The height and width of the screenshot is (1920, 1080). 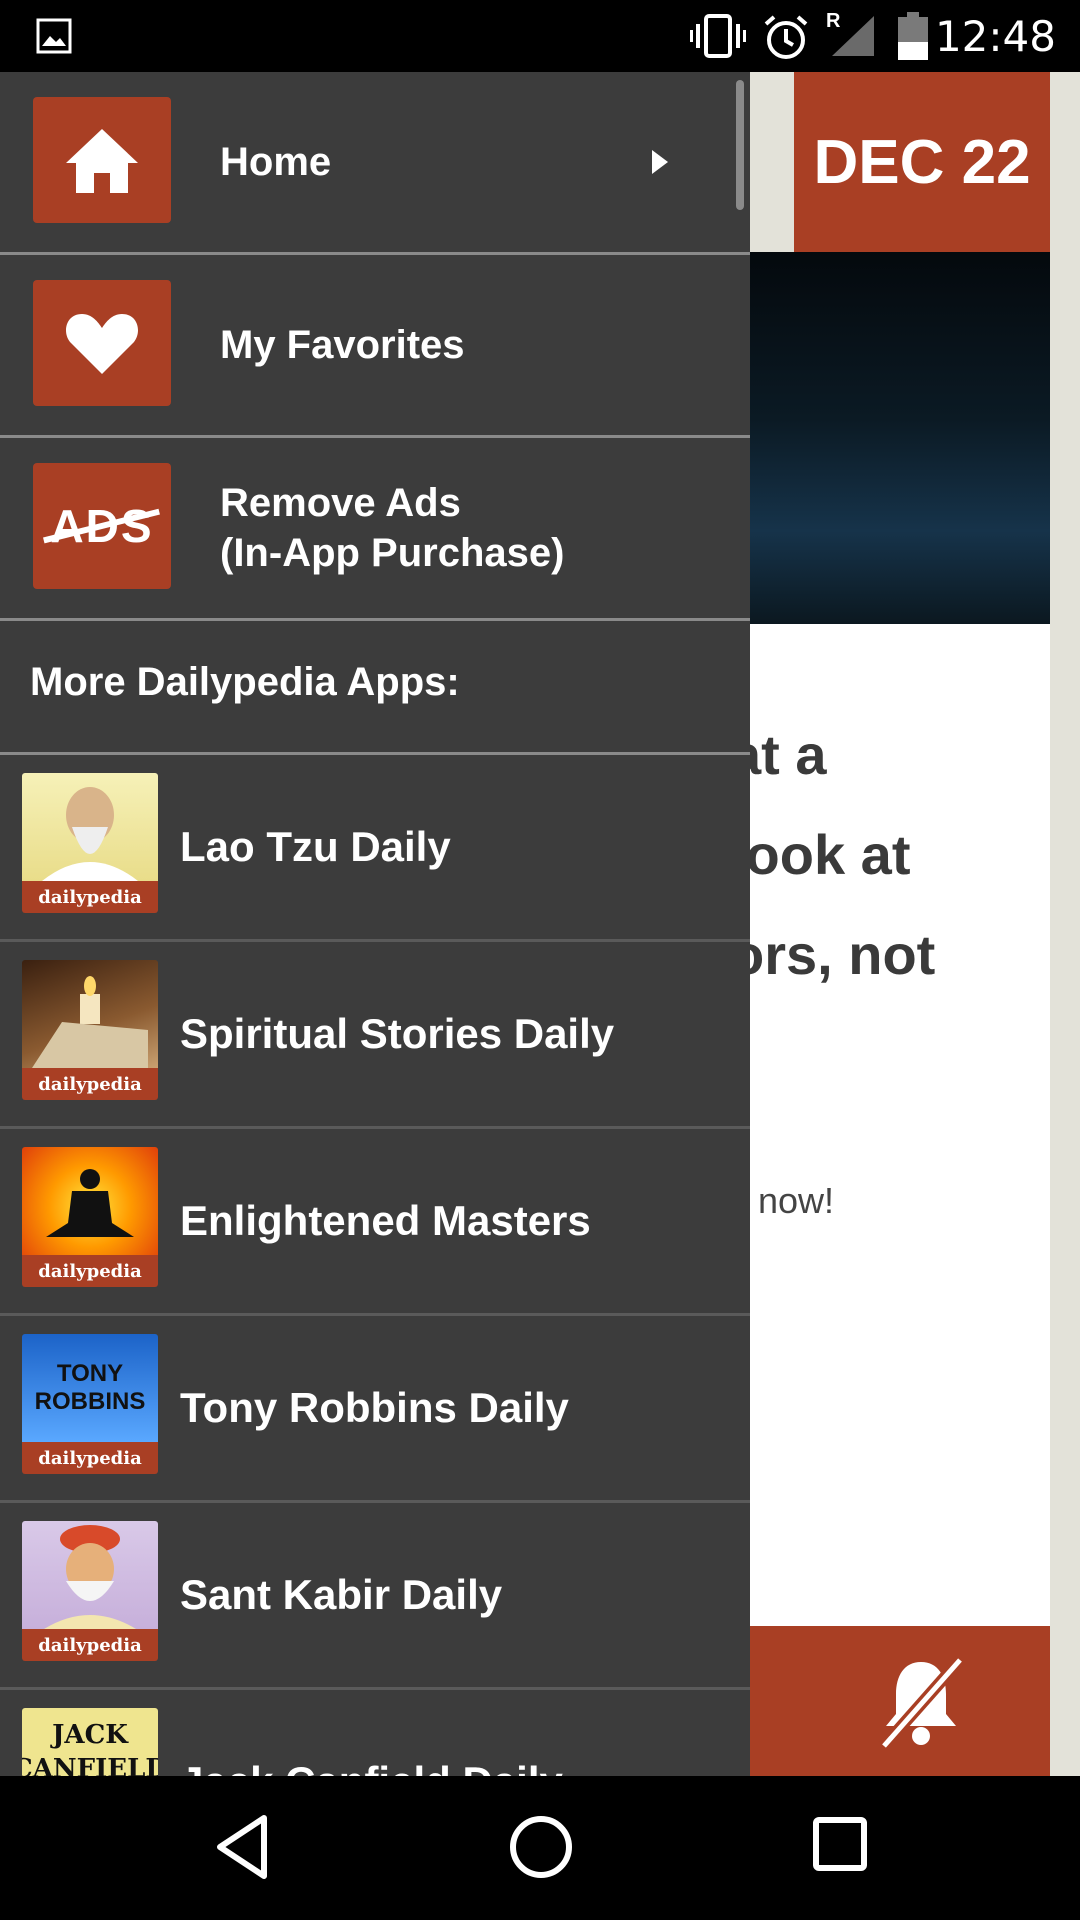 What do you see at coordinates (54, 36) in the screenshot?
I see `image-notification-icon` at bounding box center [54, 36].